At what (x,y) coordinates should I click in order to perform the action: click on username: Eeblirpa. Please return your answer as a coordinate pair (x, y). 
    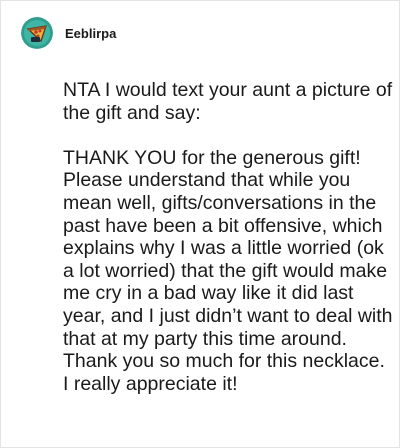
    Looking at the image, I should click on (90, 33).